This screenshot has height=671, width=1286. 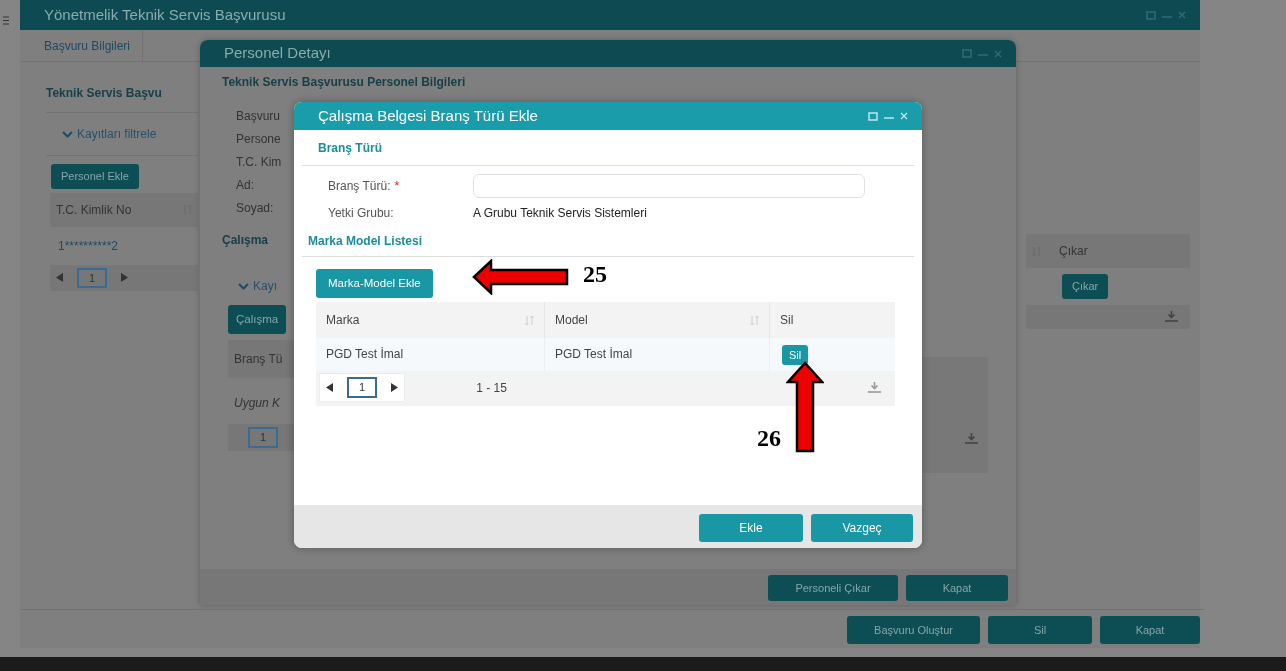 What do you see at coordinates (833, 587) in the screenshot?
I see `footer-button: Personeli Çıkar` at bounding box center [833, 587].